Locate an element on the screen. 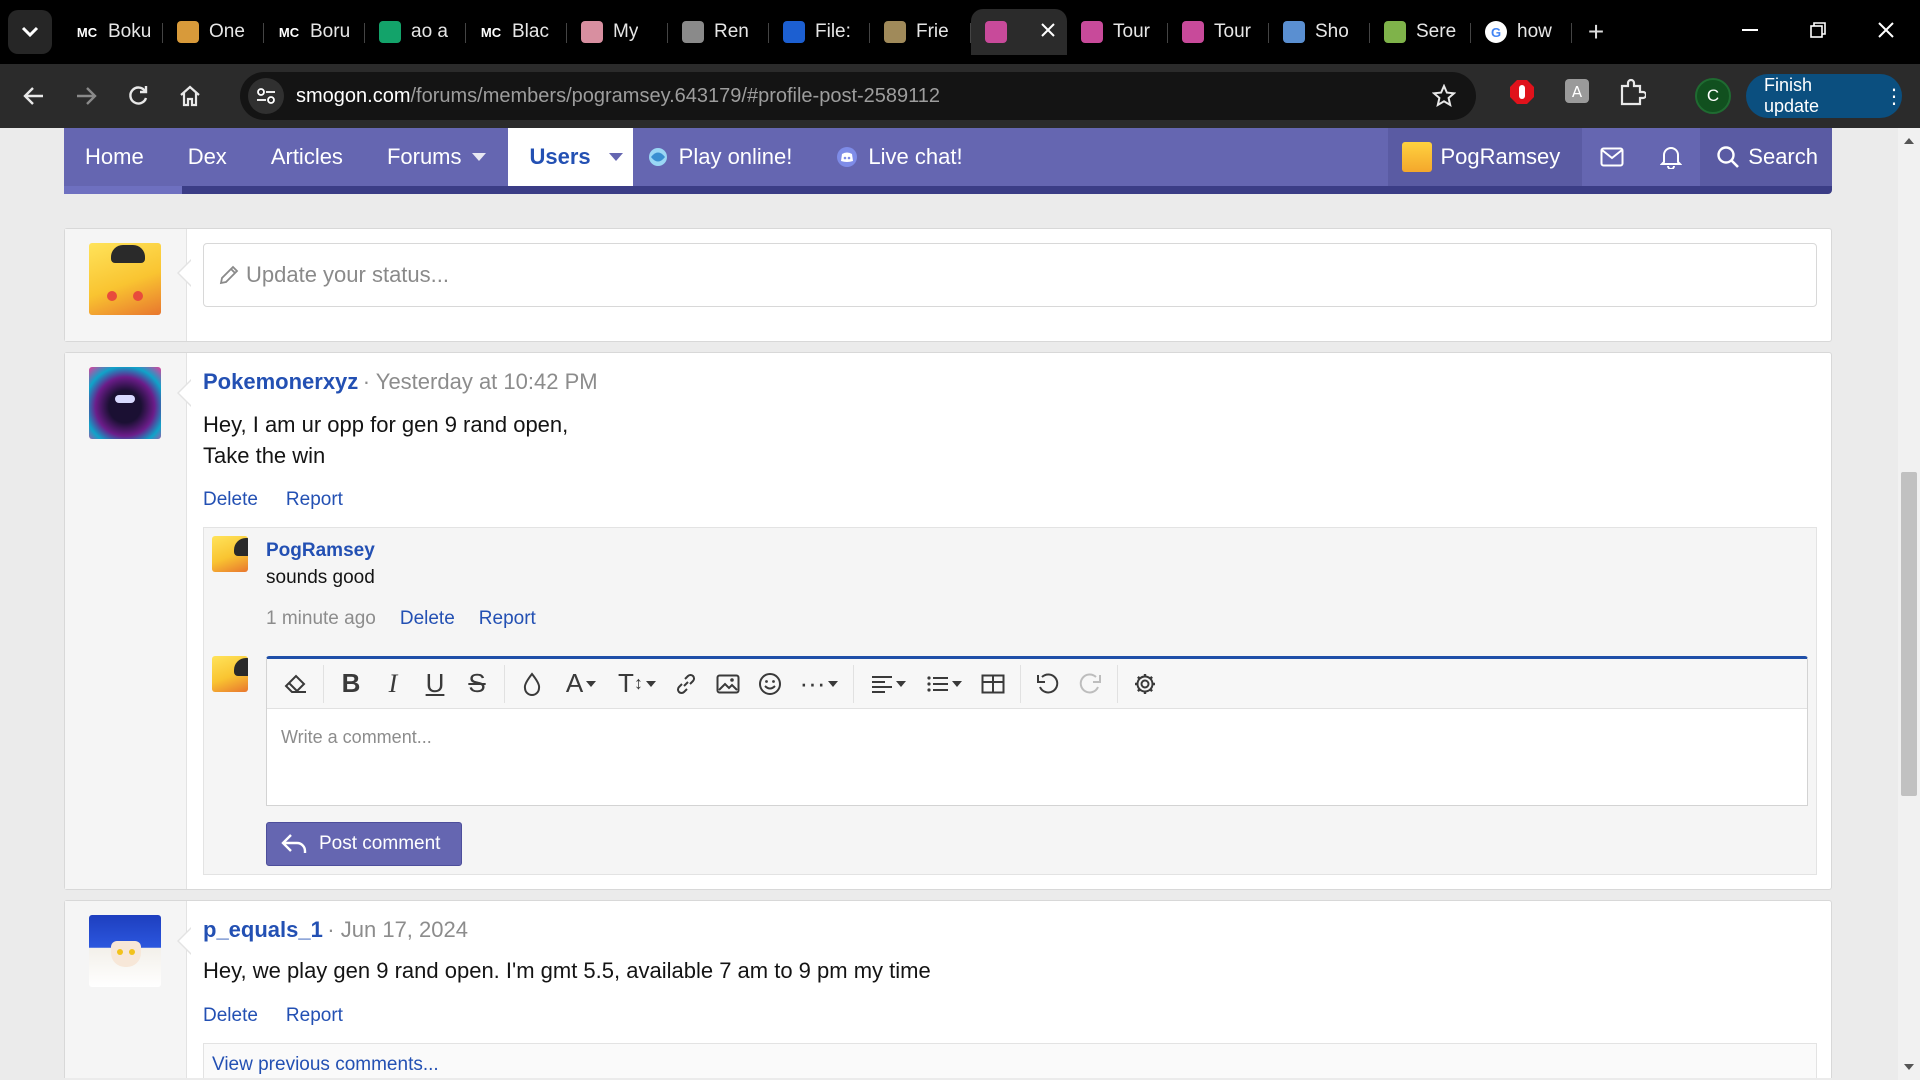 The height and width of the screenshot is (1080, 1920). nav-alerts is located at coordinates (1671, 157).